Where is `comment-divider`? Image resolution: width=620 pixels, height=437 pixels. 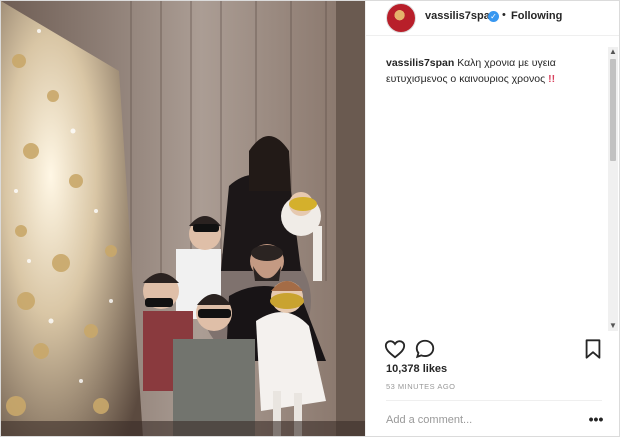 comment-divider is located at coordinates (494, 400).